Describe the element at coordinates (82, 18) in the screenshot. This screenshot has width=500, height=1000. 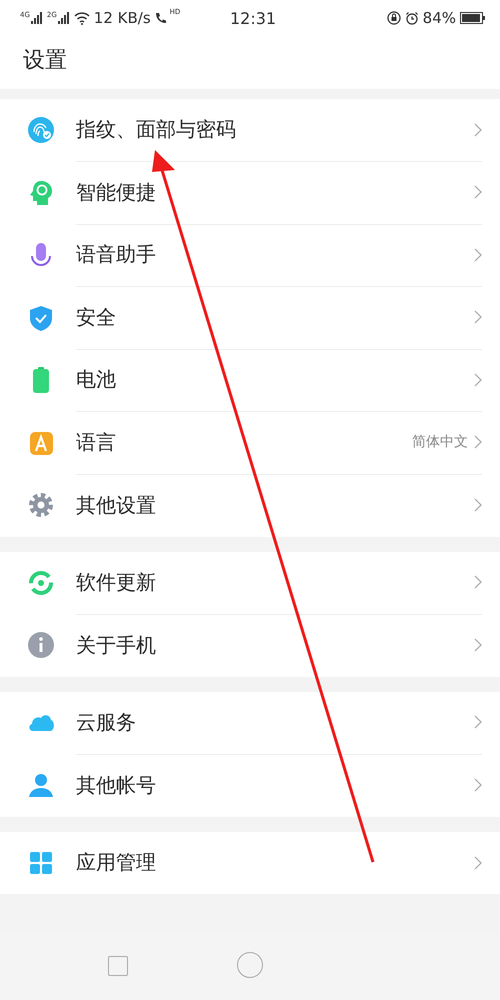
I see `wifi-icon` at that location.